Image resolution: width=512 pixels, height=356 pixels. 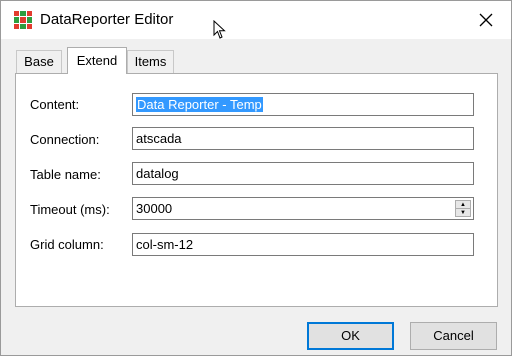 What do you see at coordinates (23, 20) in the screenshot?
I see `grid-app-icon` at bounding box center [23, 20].